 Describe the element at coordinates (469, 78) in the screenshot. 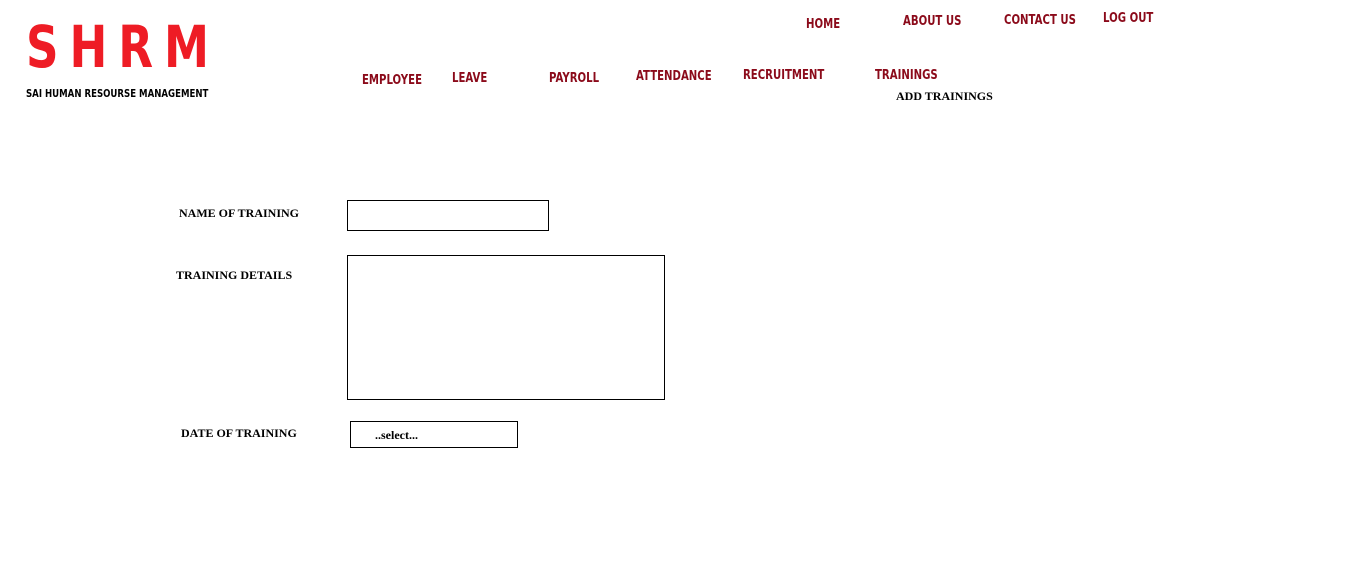

I see `nav-leave-link: LEAVE` at that location.